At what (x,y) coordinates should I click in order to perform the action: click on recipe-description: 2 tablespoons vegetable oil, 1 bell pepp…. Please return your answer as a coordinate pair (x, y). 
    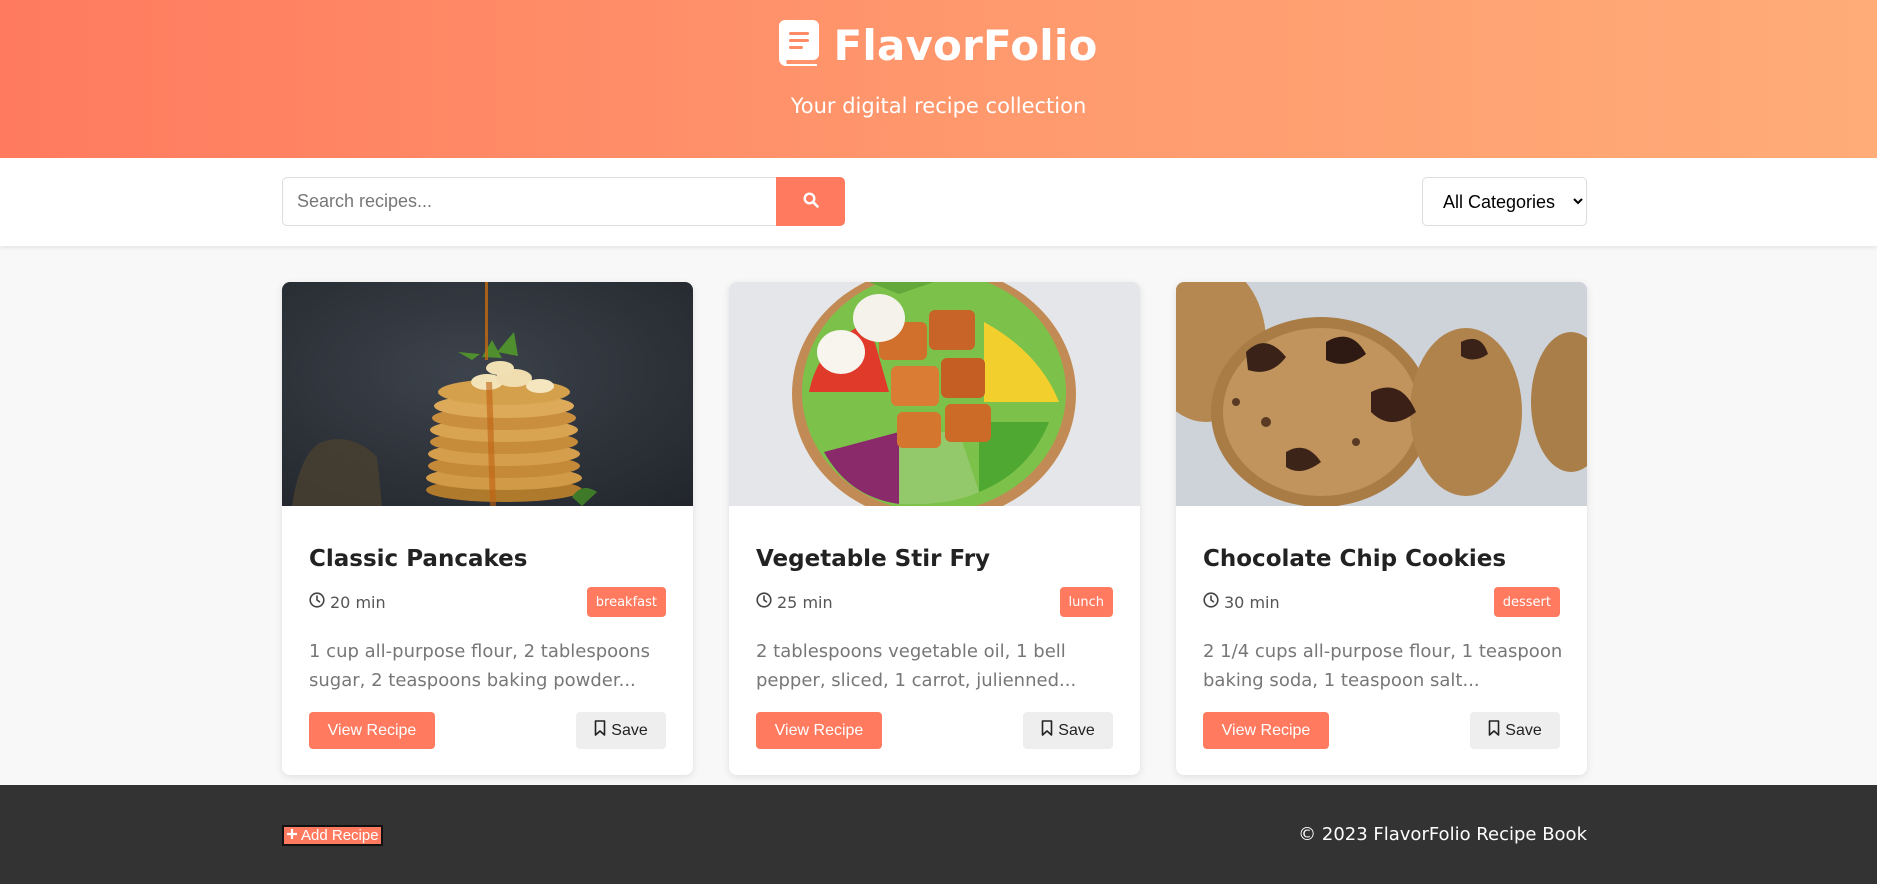
    Looking at the image, I should click on (916, 666).